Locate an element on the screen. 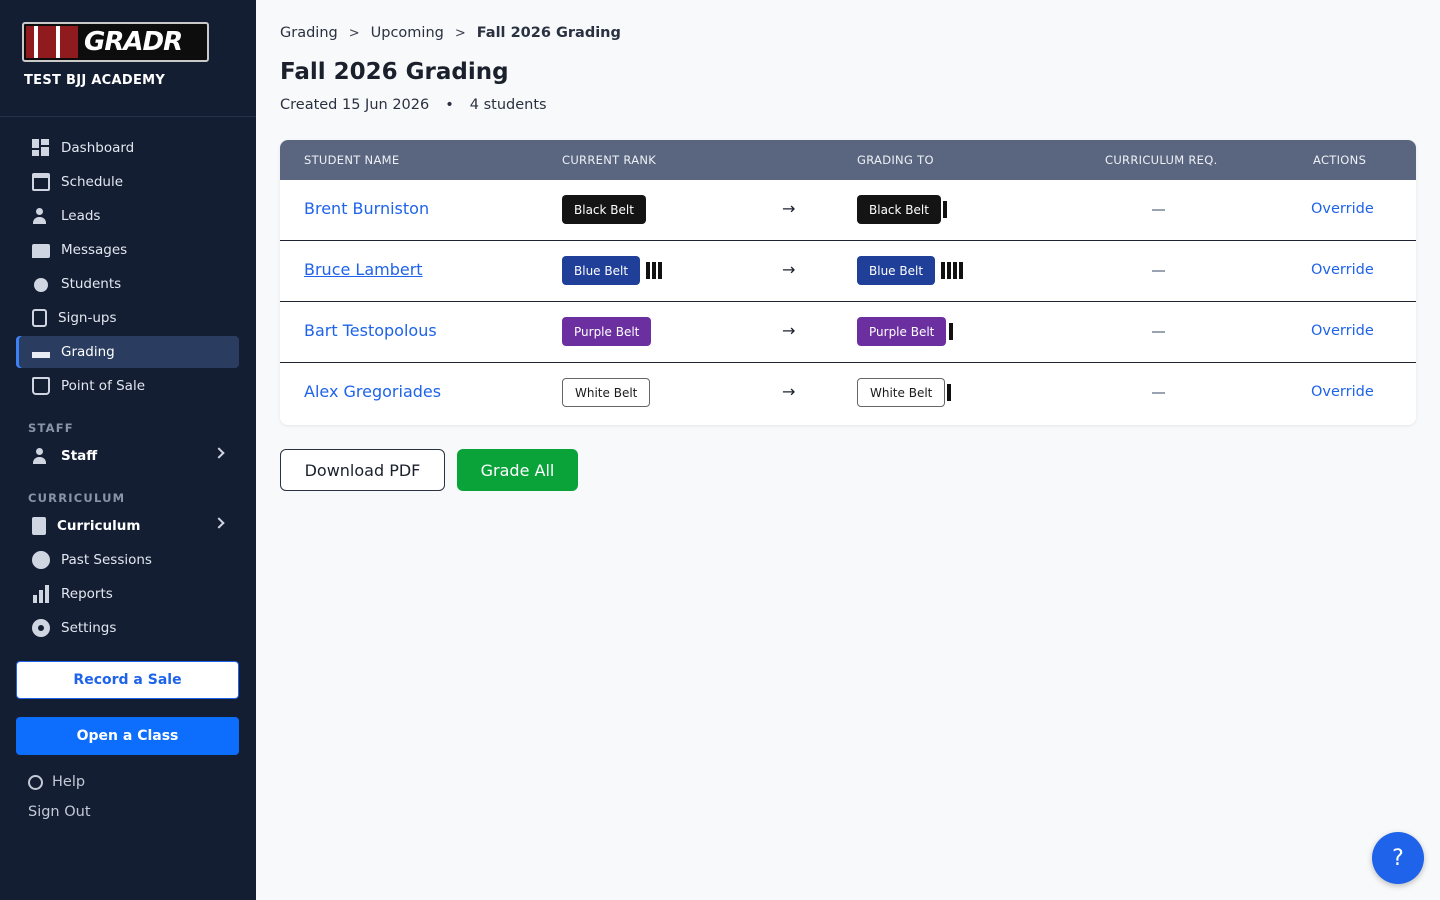 The width and height of the screenshot is (1440, 900). header-current-rank: CURRENT RANK is located at coordinates (609, 160).